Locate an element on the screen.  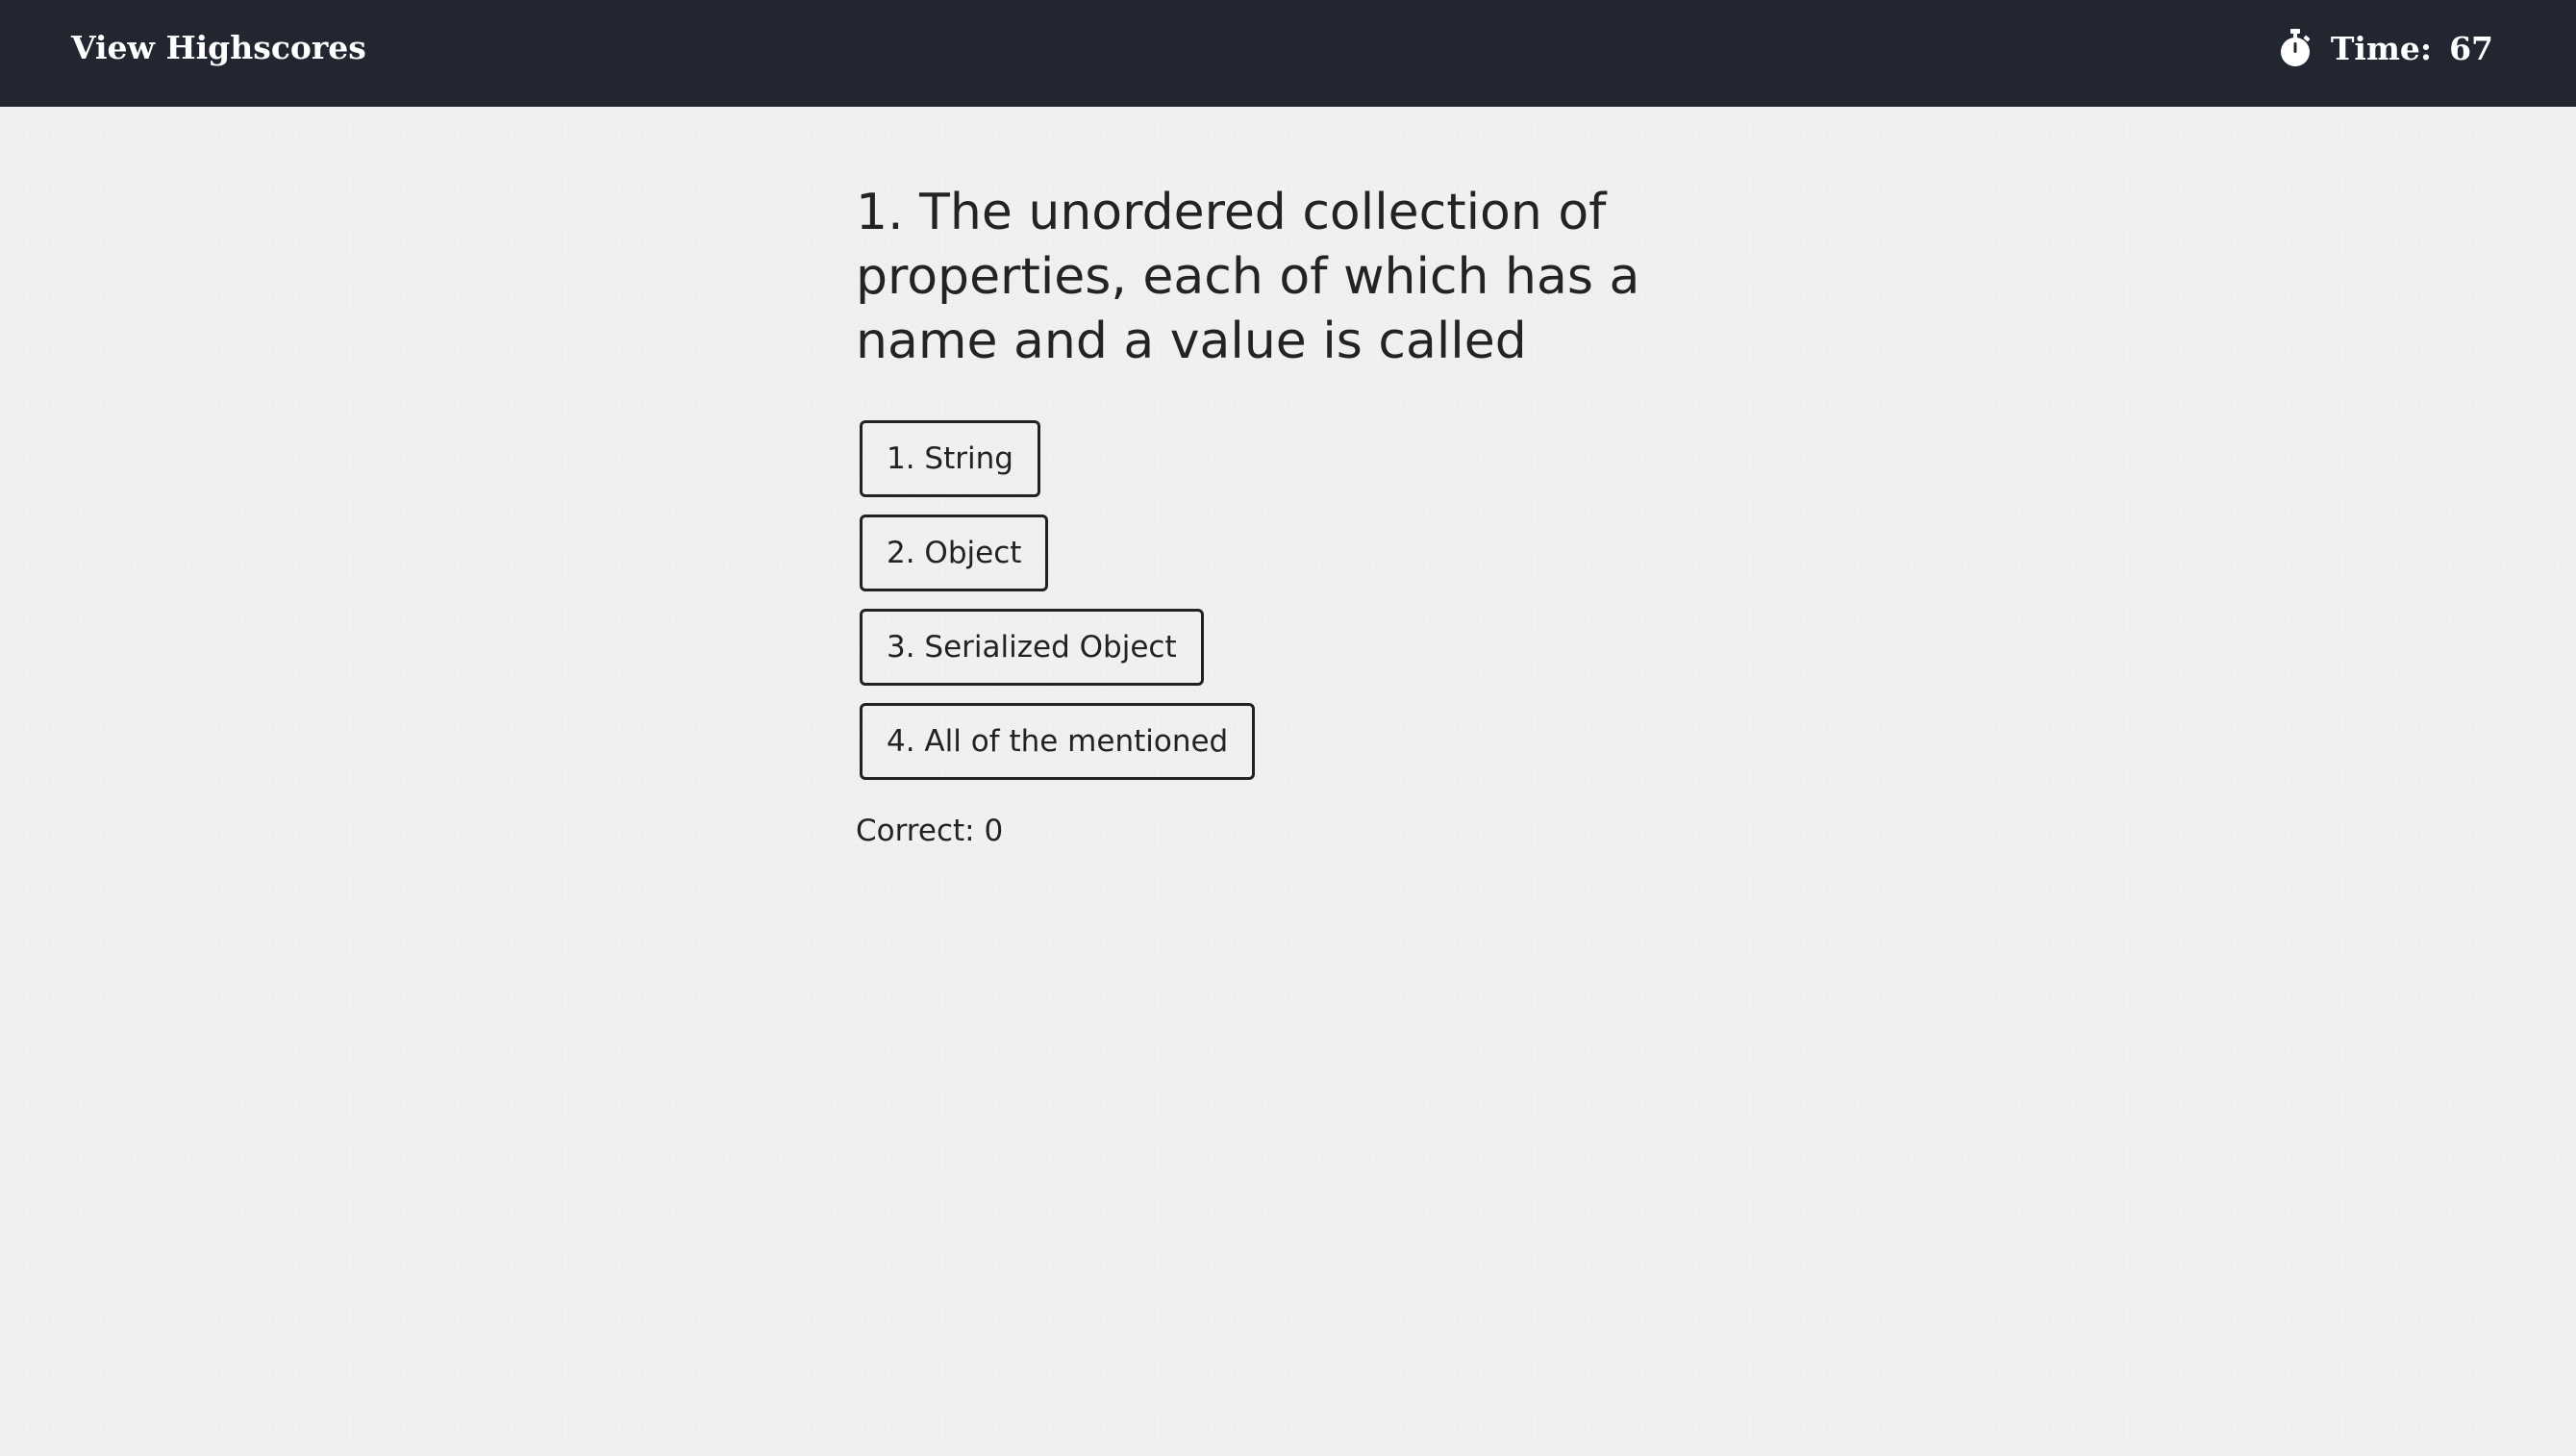
choice-button-all-mentioned: 4. All of the mentioned is located at coordinates (1058, 741).